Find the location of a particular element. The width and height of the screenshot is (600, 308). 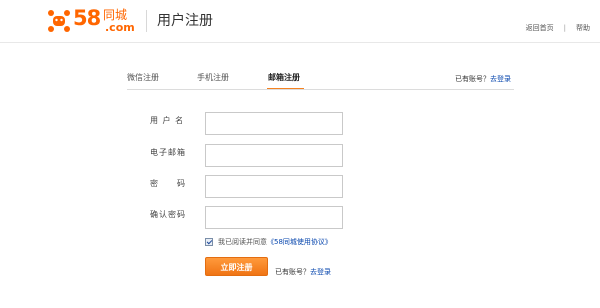

email-input is located at coordinates (274, 155).